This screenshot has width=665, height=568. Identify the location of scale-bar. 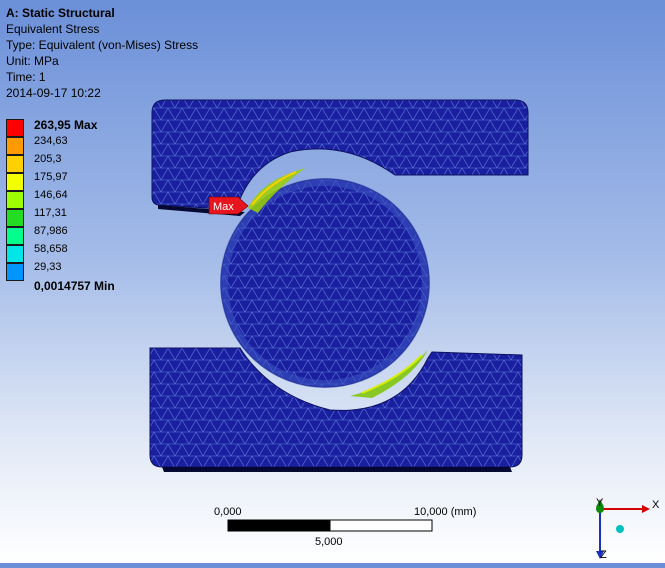
(330, 525).